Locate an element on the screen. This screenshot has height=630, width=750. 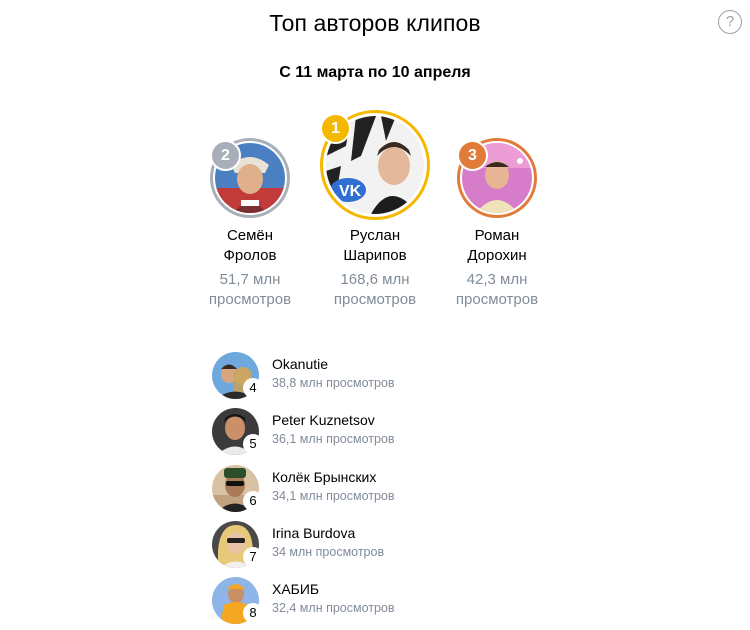
author-views-count: 168,6 млн is located at coordinates (375, 279).